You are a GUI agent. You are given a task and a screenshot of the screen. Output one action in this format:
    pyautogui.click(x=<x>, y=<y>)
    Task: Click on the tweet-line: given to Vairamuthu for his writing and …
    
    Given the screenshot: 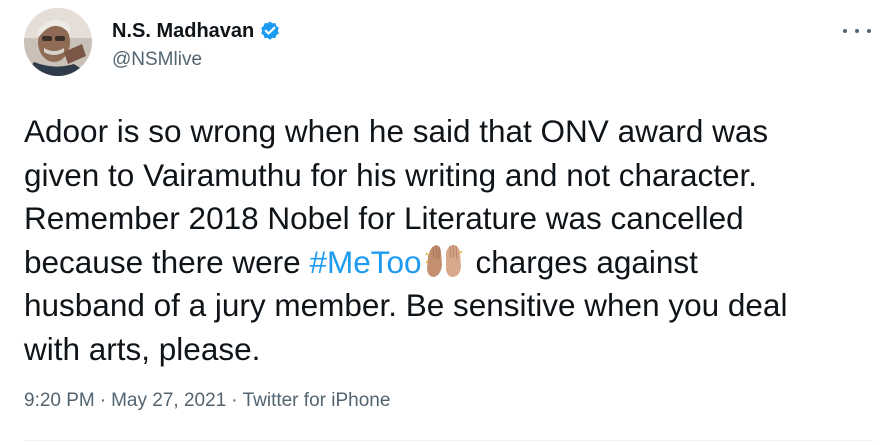 What is the action you would take?
    pyautogui.click(x=391, y=174)
    